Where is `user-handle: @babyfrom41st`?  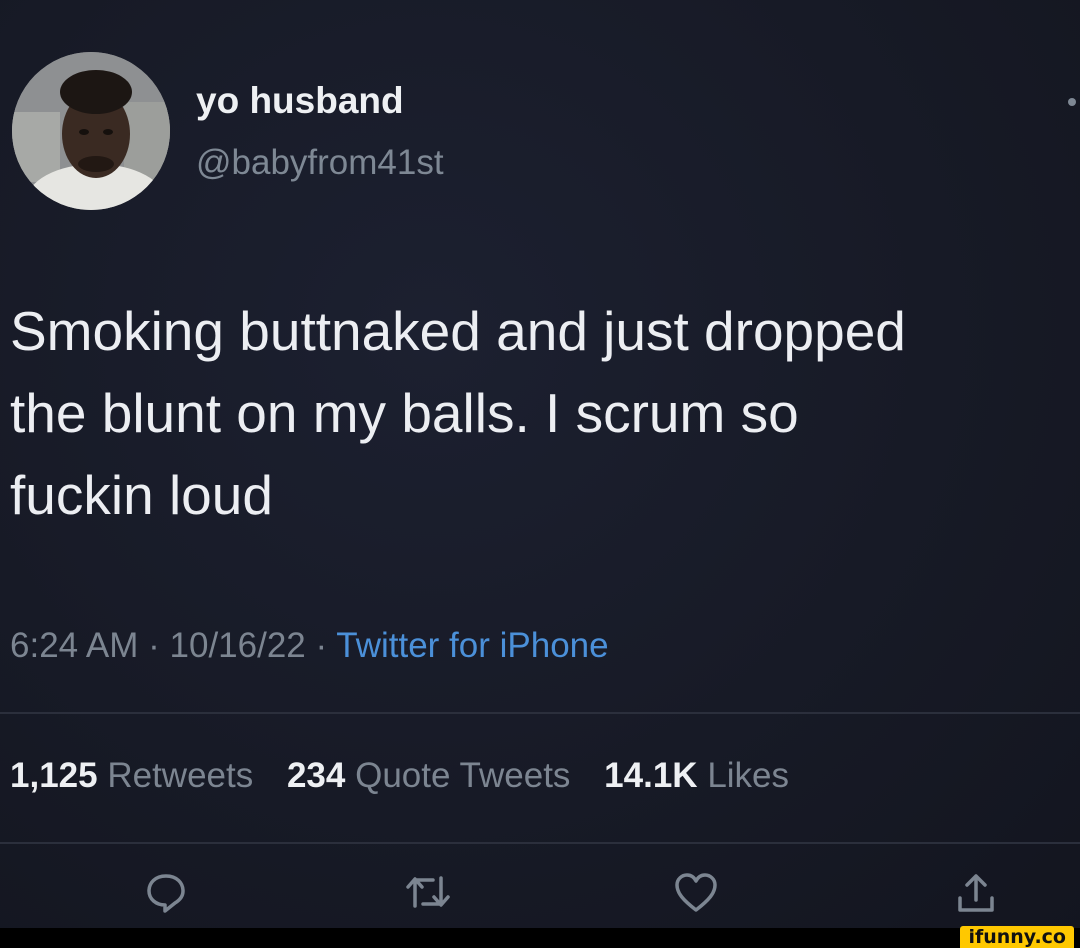 user-handle: @babyfrom41st is located at coordinates (320, 163).